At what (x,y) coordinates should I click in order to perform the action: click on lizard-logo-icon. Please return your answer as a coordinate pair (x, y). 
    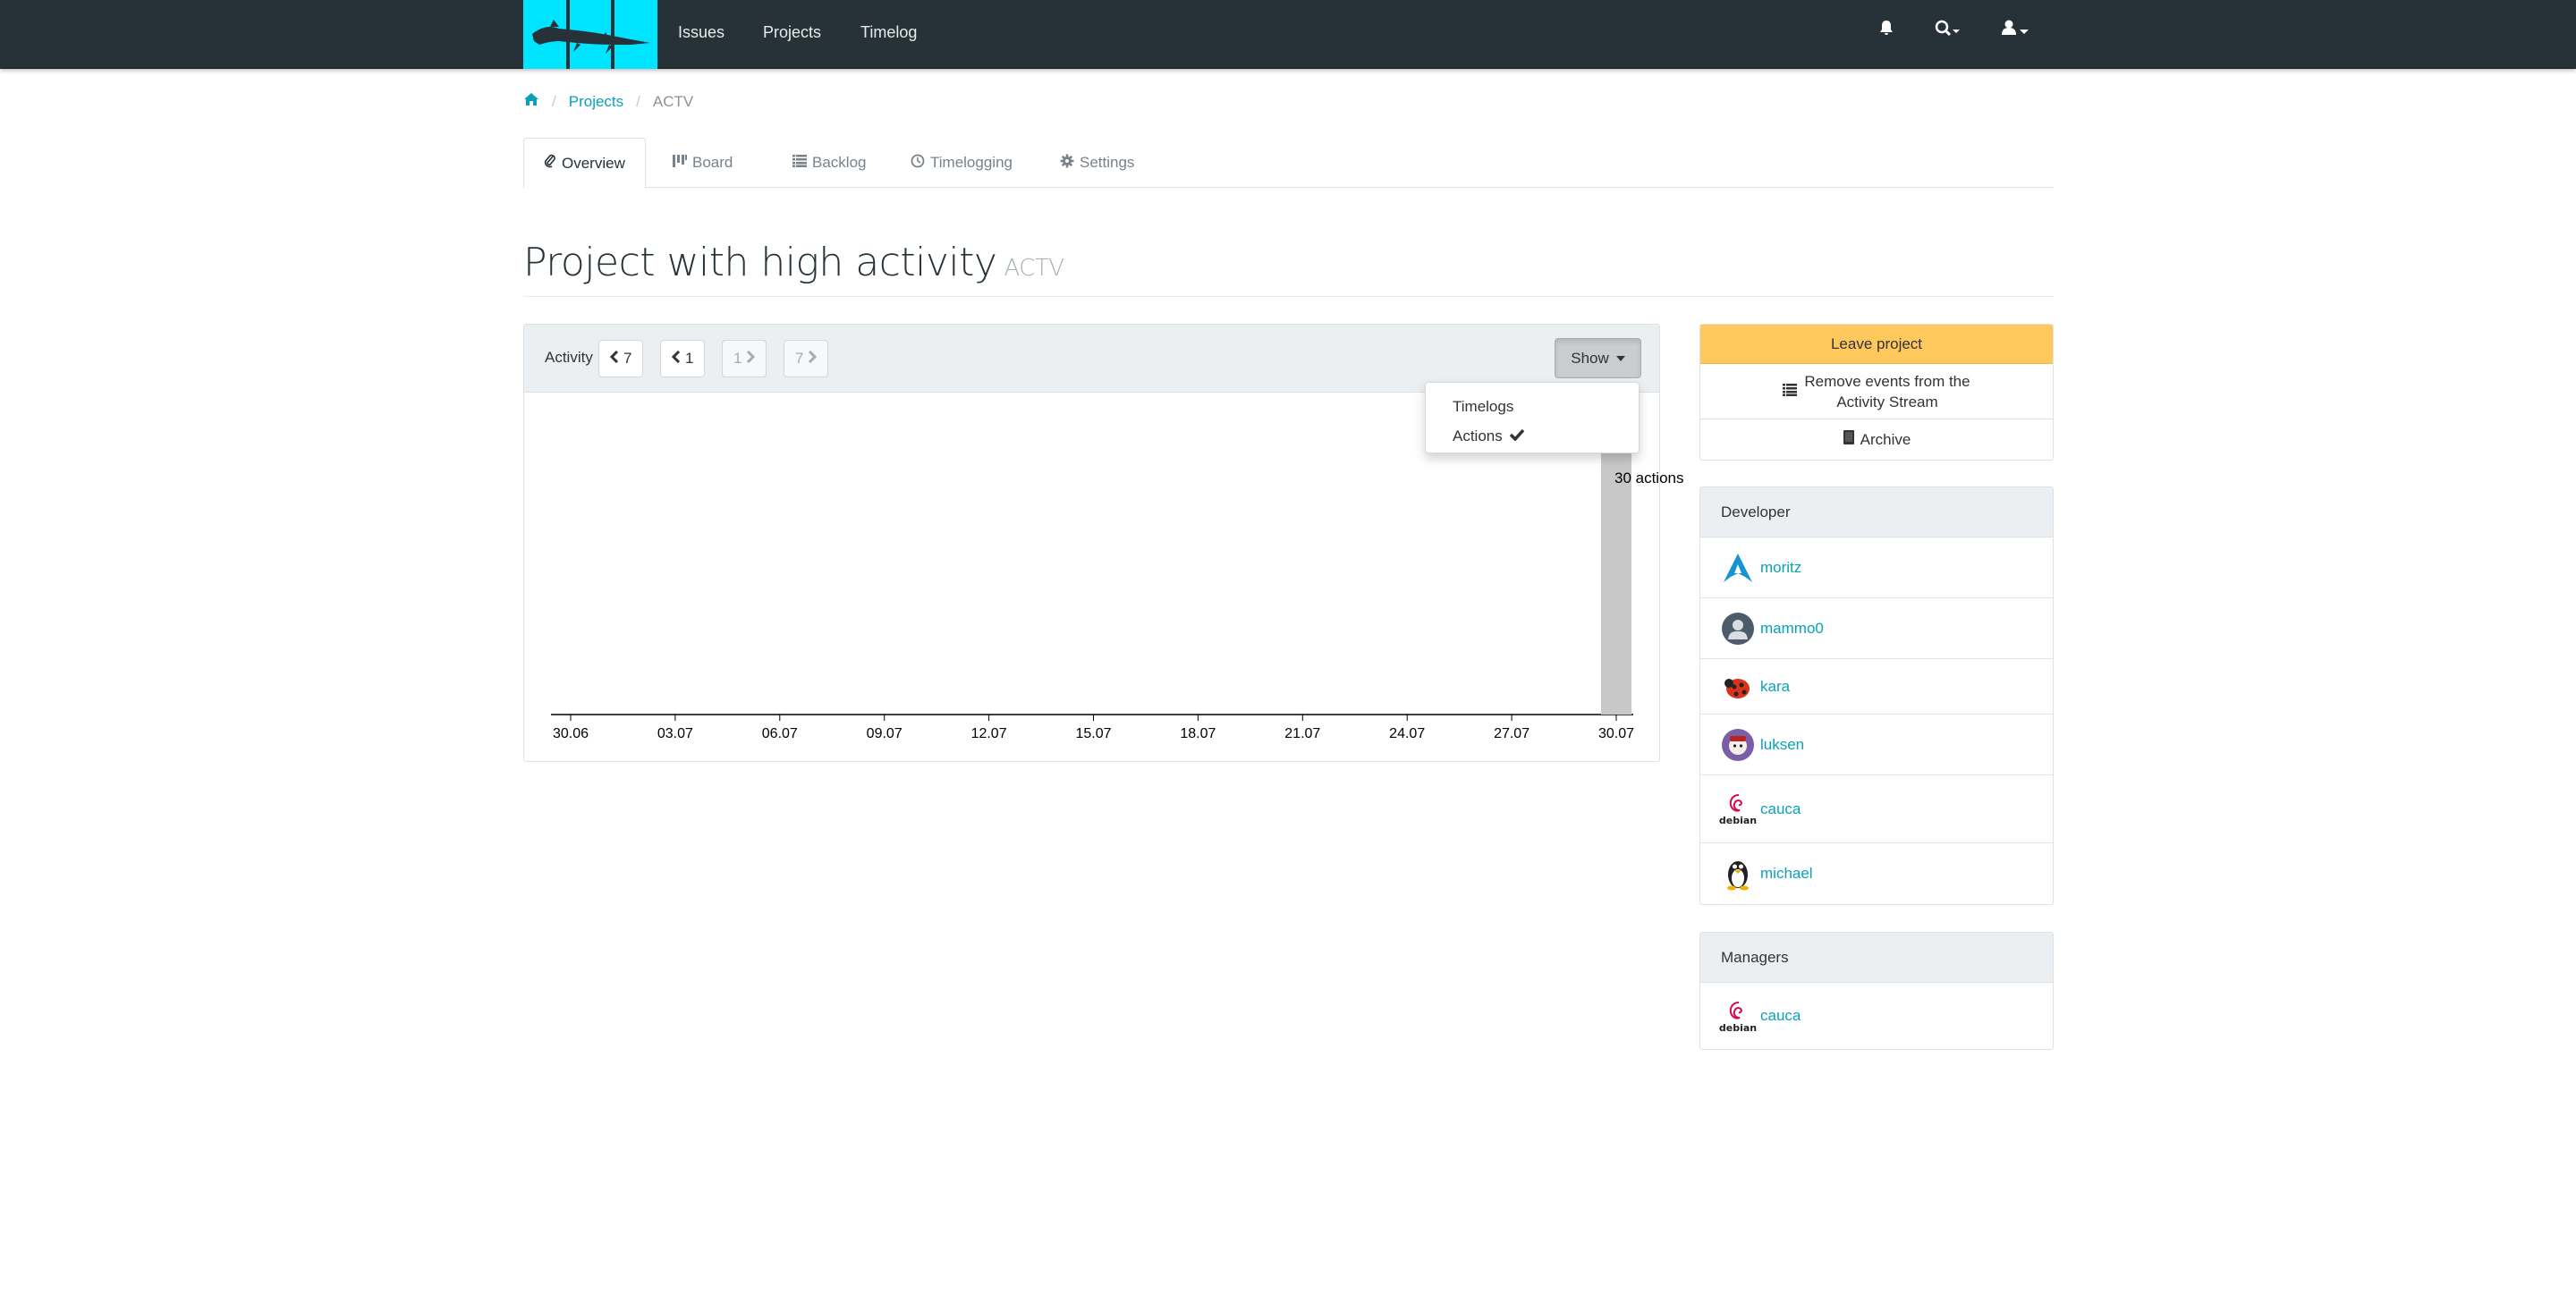
    Looking at the image, I should click on (591, 34).